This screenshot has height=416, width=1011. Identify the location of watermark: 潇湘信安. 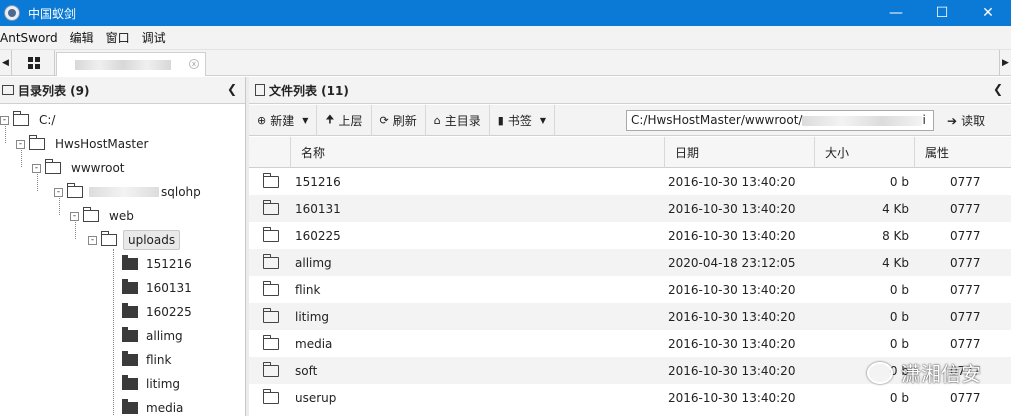
(924, 372).